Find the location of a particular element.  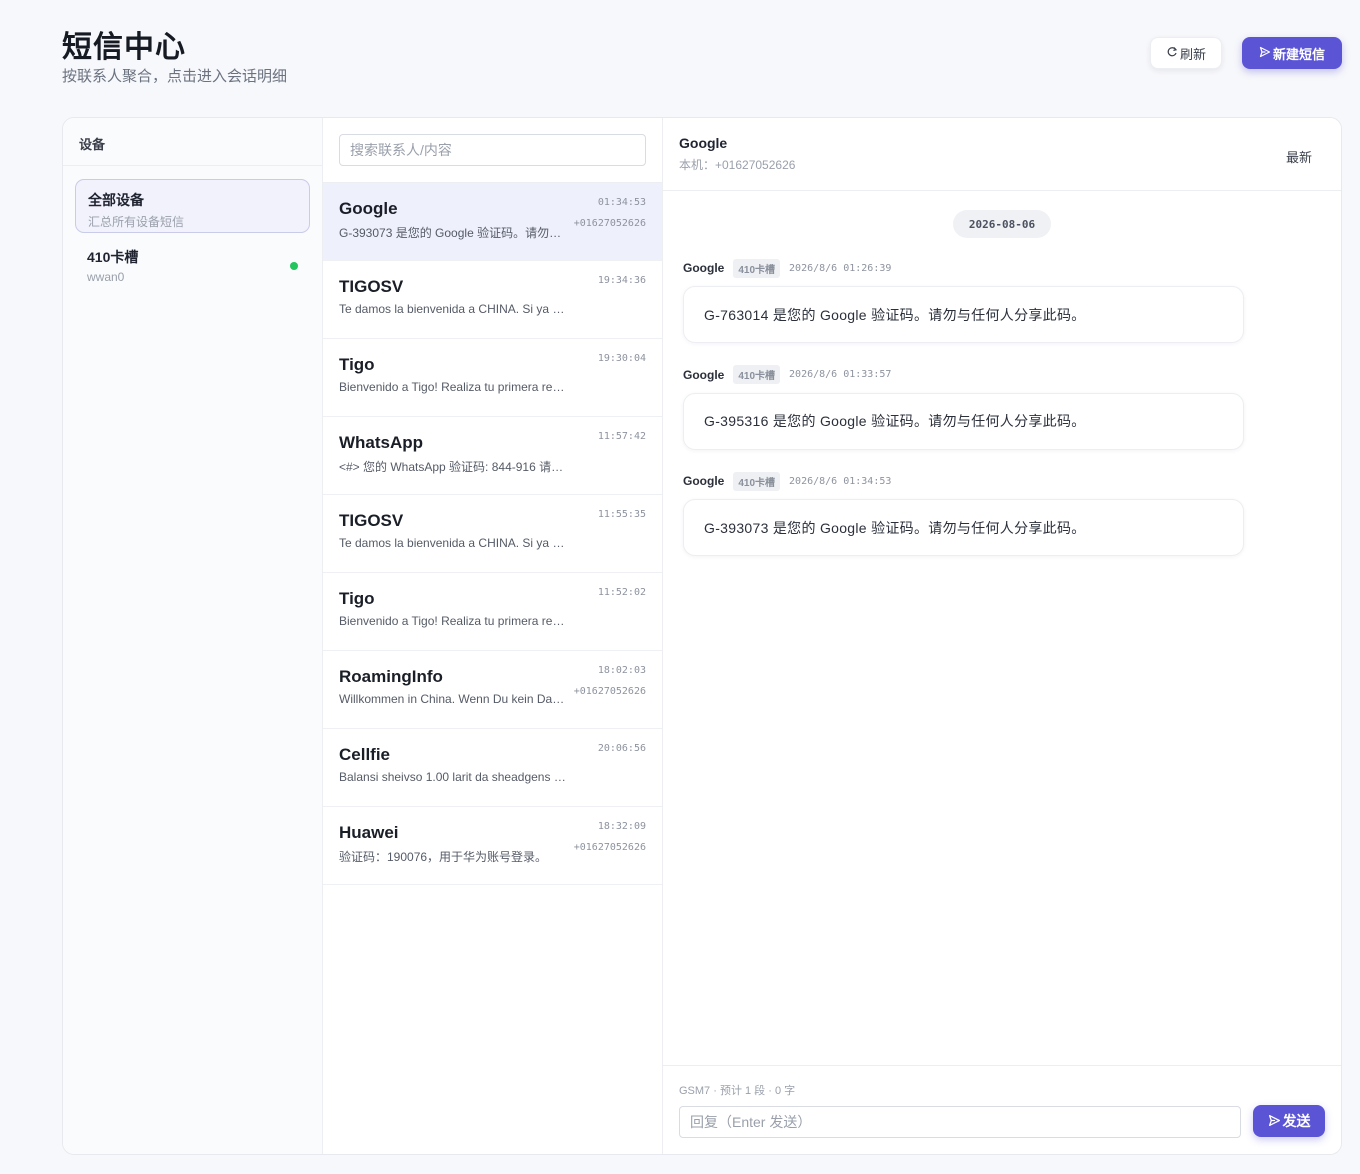

message-time: 2026/8/6 01:34:53 is located at coordinates (840, 481).